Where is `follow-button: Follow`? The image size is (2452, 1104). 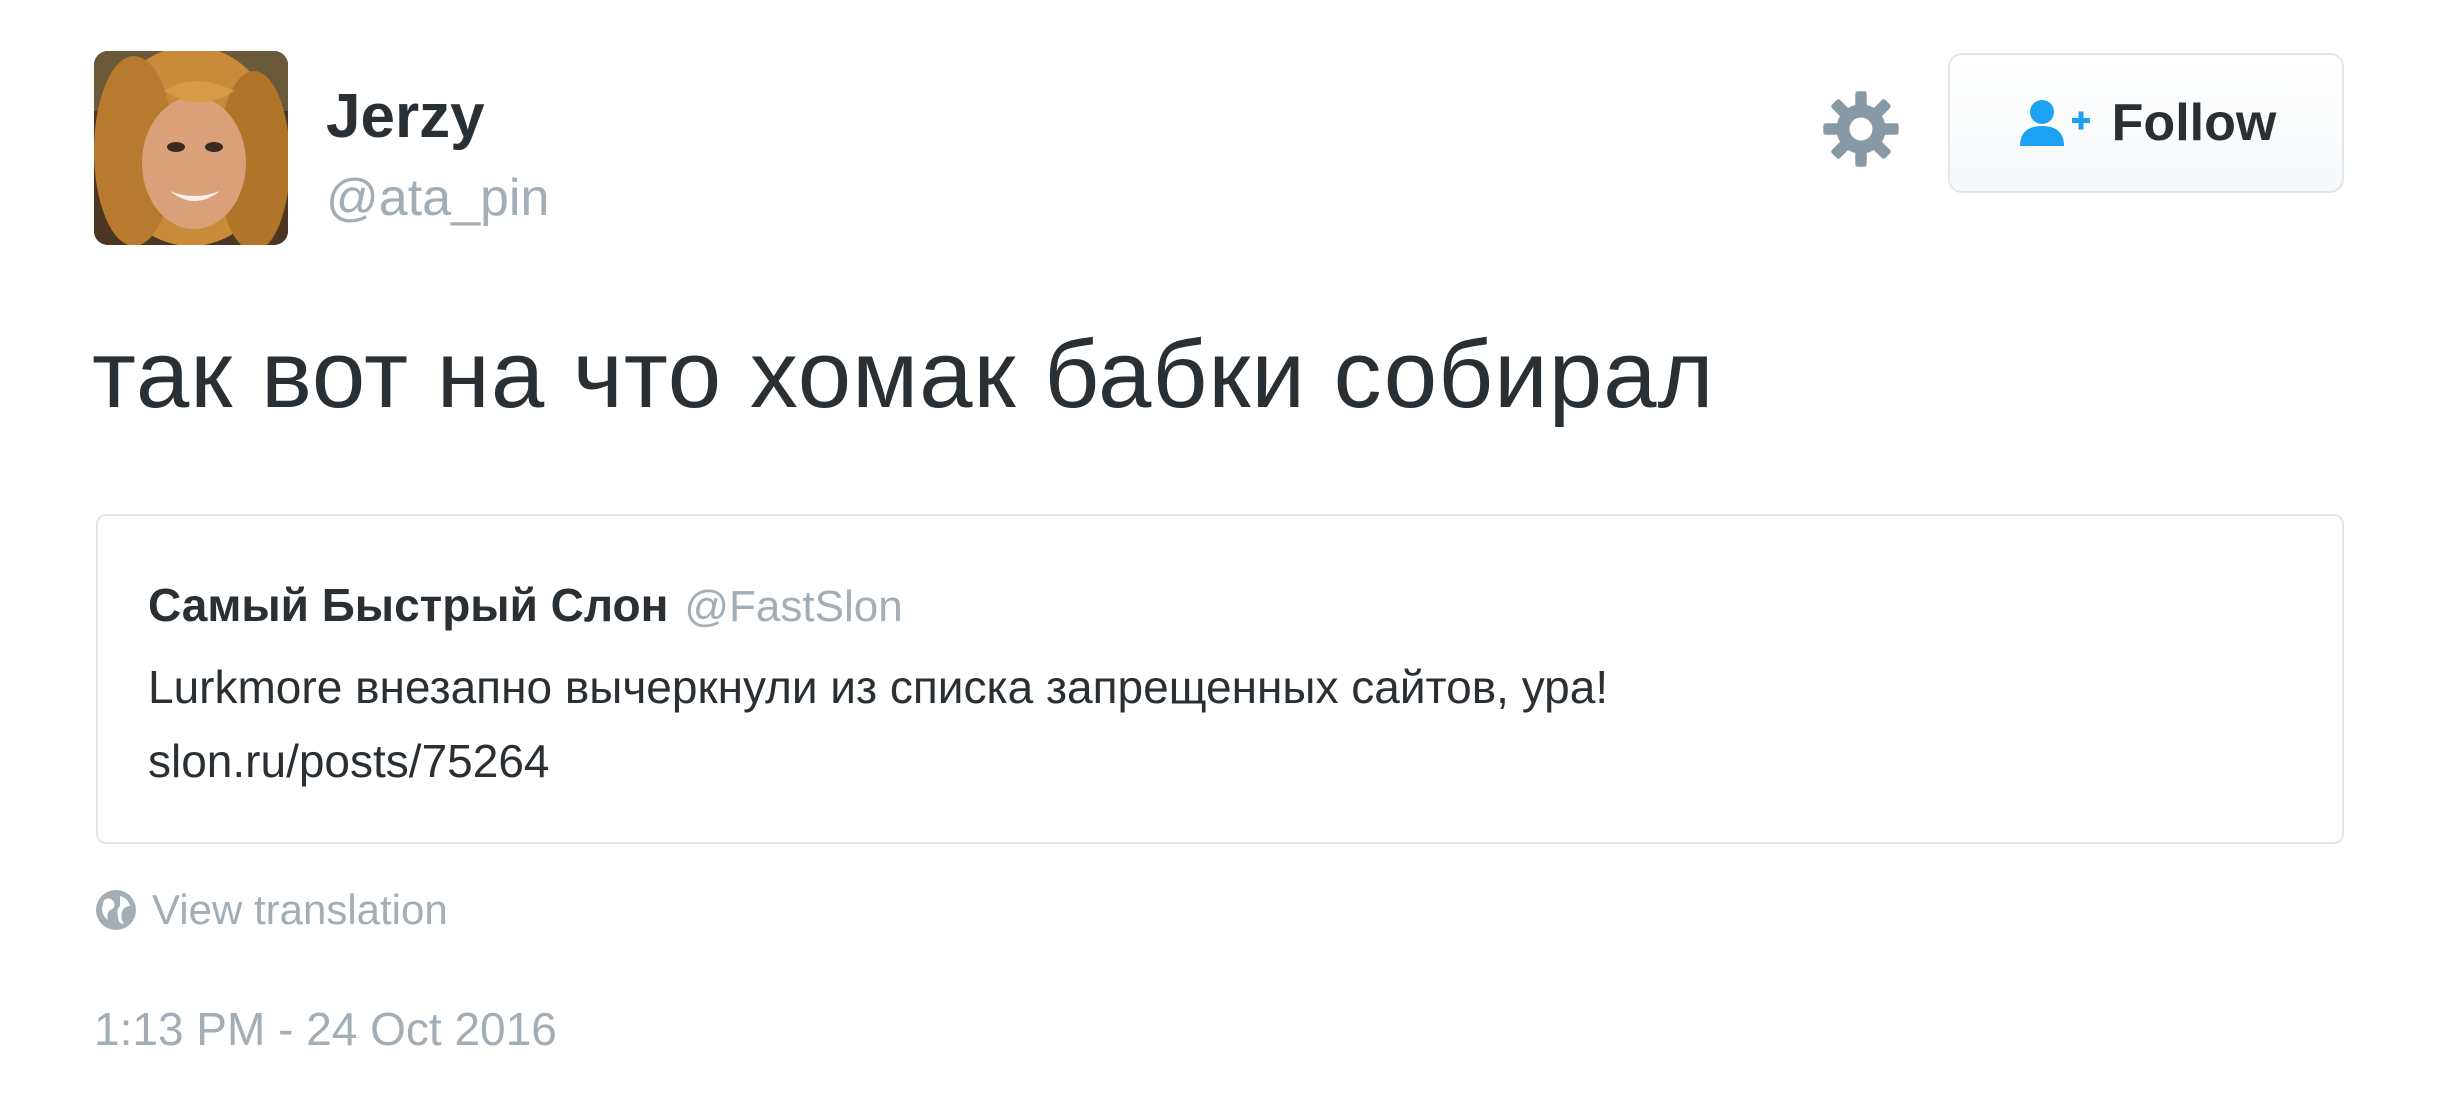 follow-button: Follow is located at coordinates (2146, 123).